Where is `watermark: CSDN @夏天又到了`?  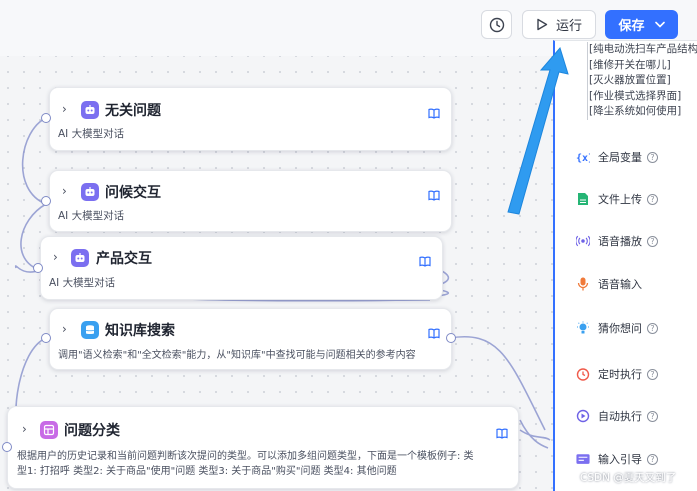
watermark: CSDN @夏天又到了 is located at coordinates (628, 478).